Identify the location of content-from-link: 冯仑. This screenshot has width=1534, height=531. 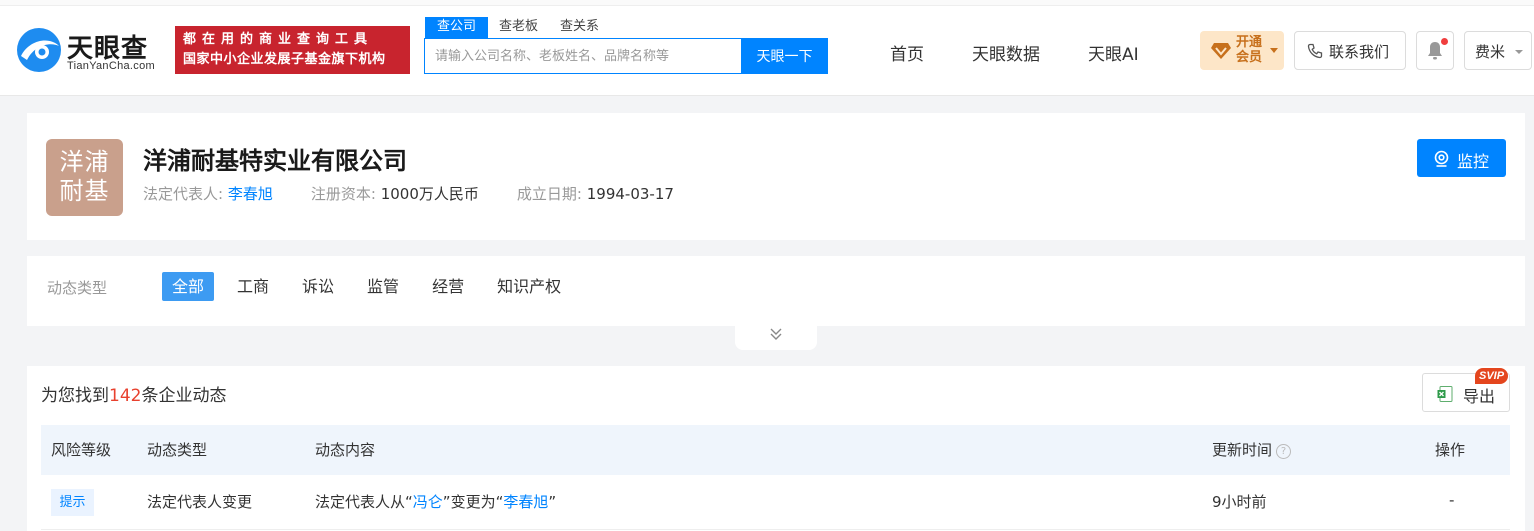
(428, 502).